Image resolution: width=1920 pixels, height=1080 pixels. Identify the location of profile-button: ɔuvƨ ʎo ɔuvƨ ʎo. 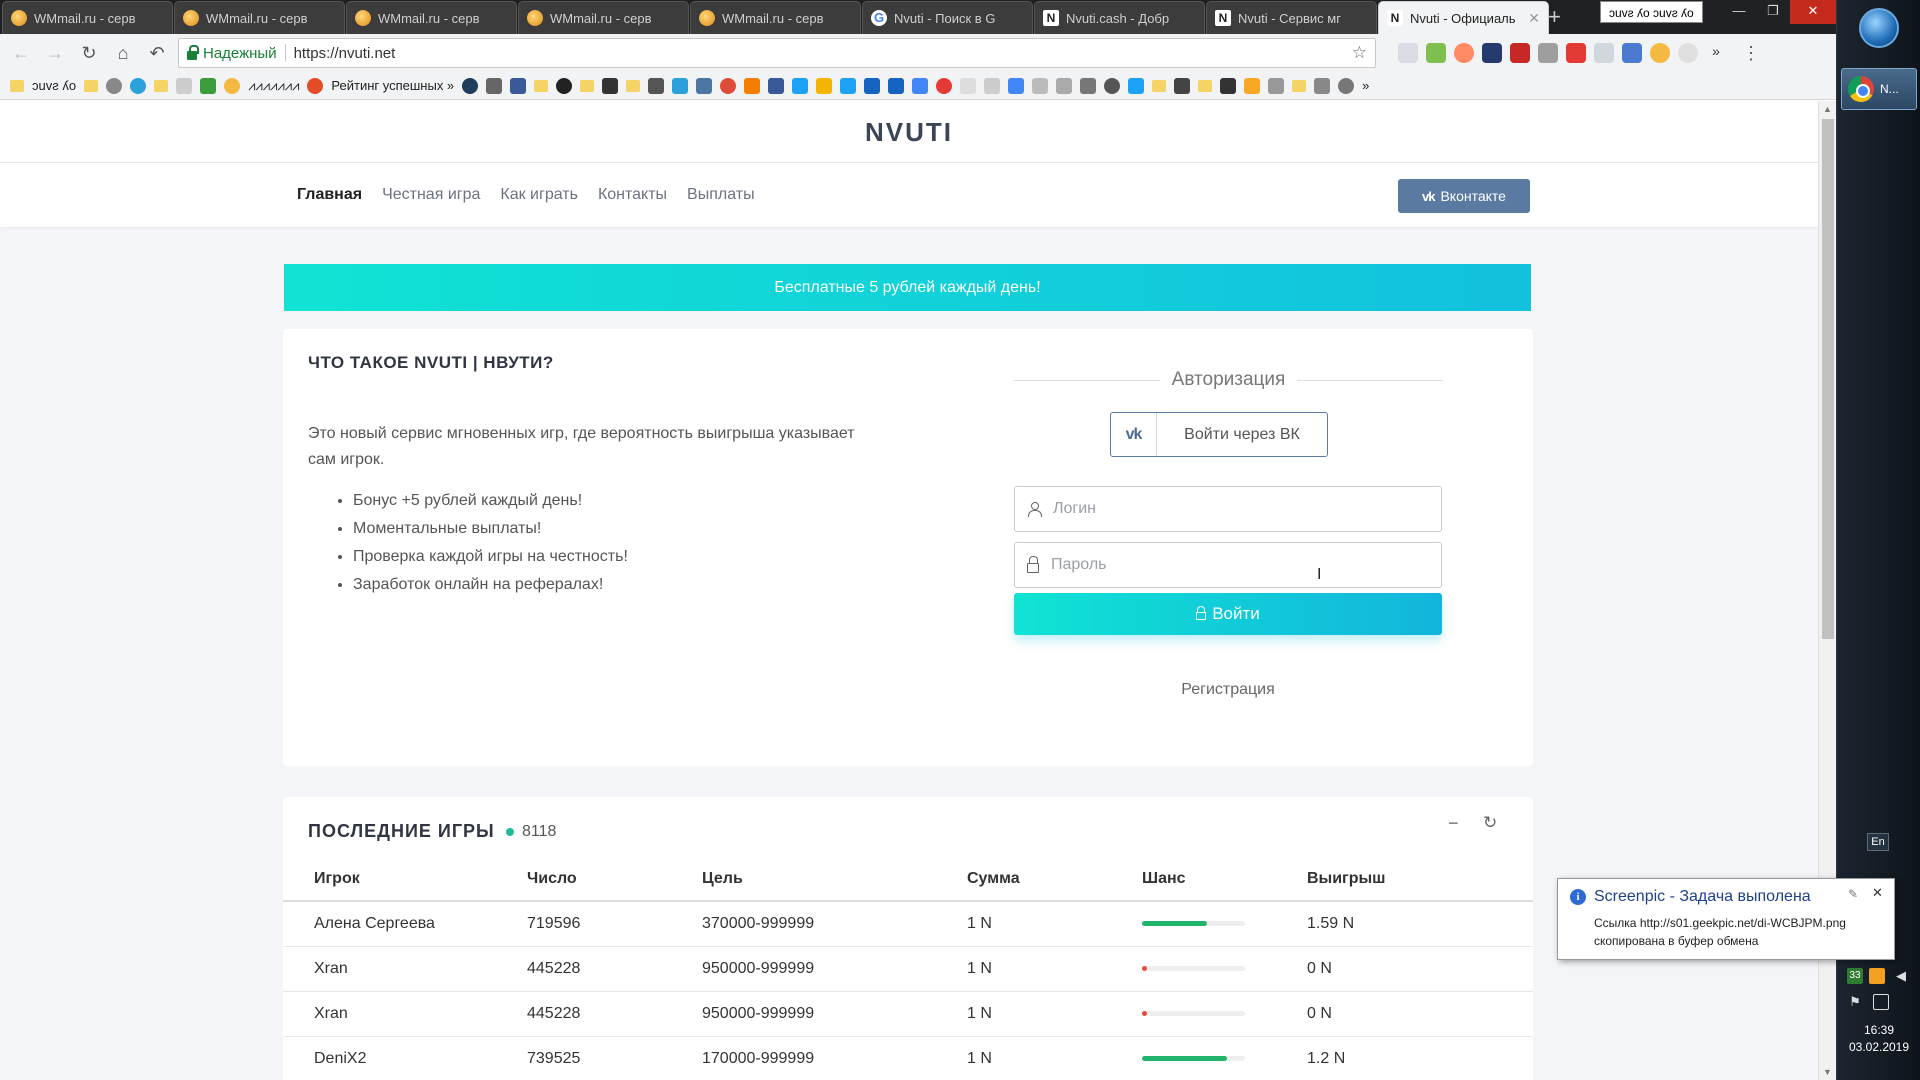
(1651, 12).